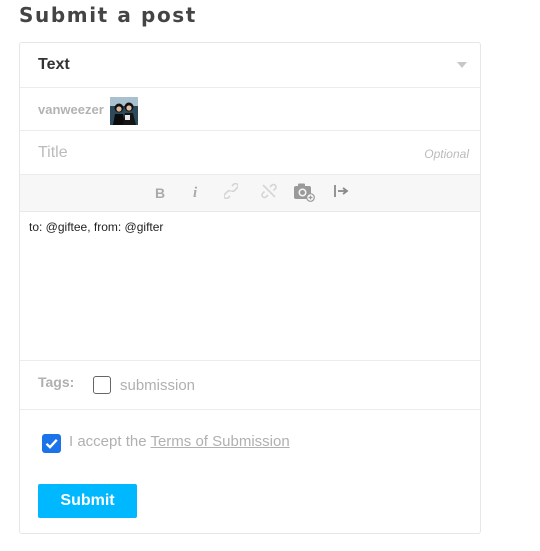  I want to click on blog-selector: vanweezer, so click(250, 109).